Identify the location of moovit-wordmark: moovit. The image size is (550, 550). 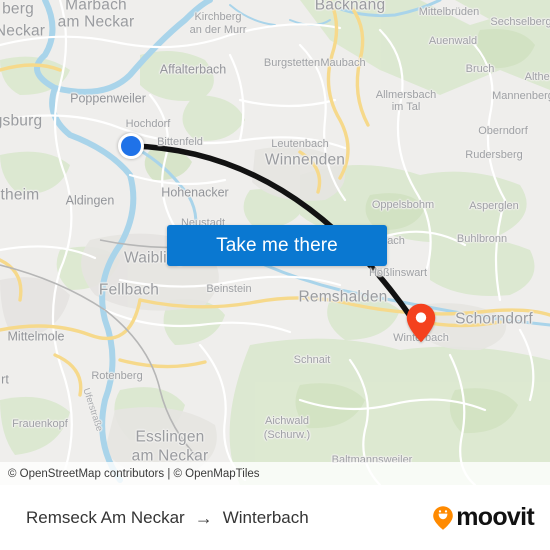
(495, 517).